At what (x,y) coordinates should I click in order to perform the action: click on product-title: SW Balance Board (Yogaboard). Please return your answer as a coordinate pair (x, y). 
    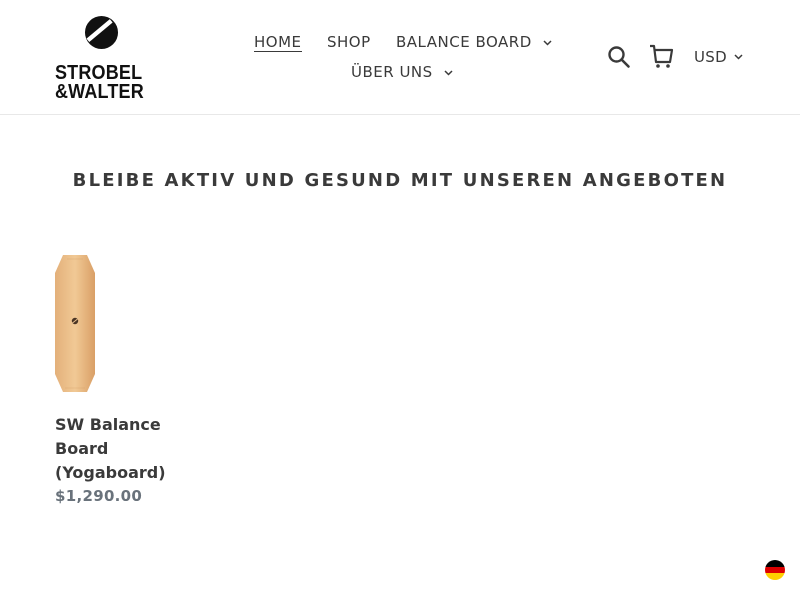
    Looking at the image, I should click on (130, 449).